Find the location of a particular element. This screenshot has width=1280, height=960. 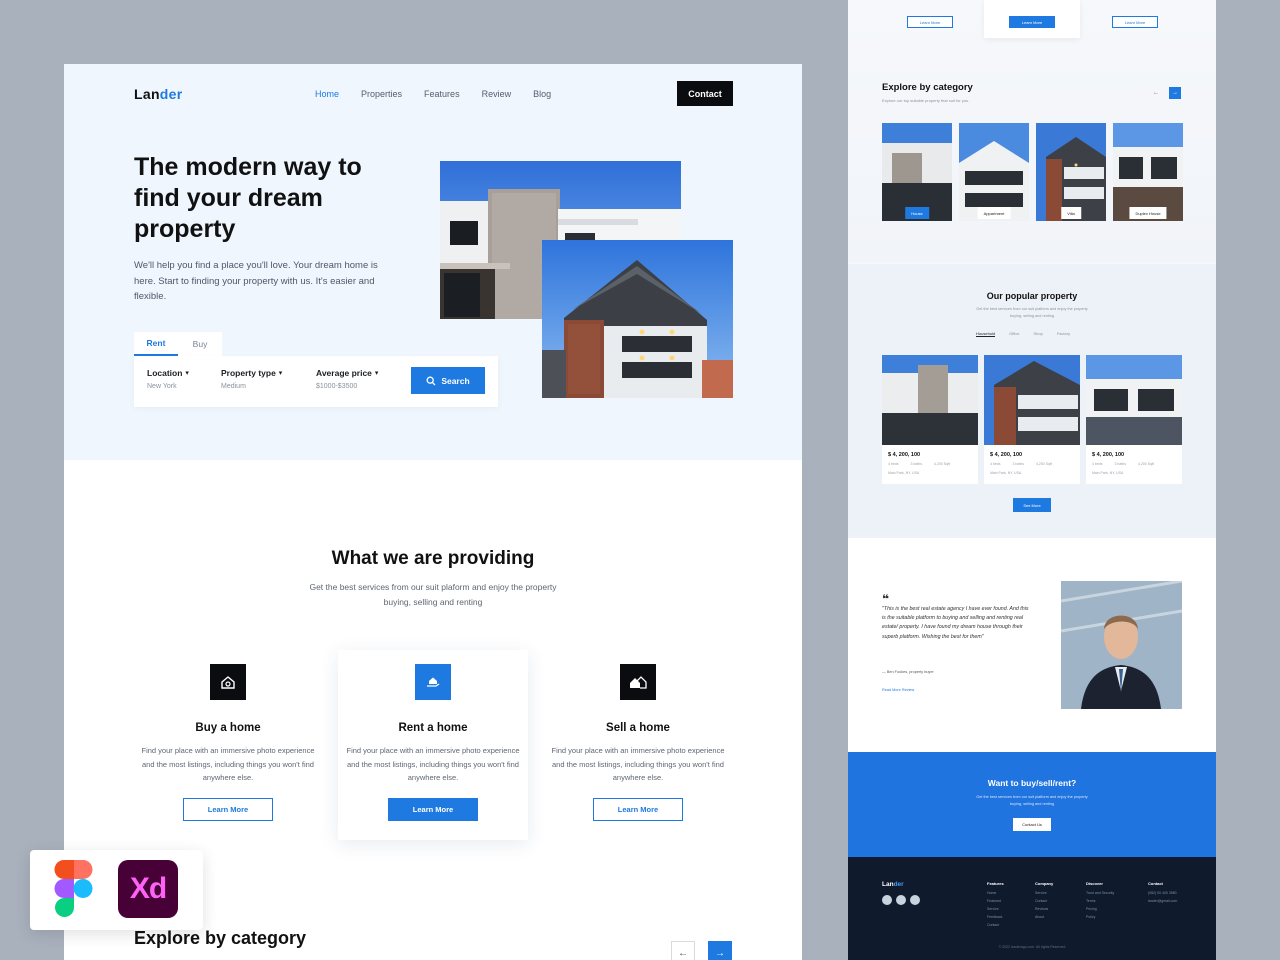

average-price-label: Average price is located at coordinates (344, 373).